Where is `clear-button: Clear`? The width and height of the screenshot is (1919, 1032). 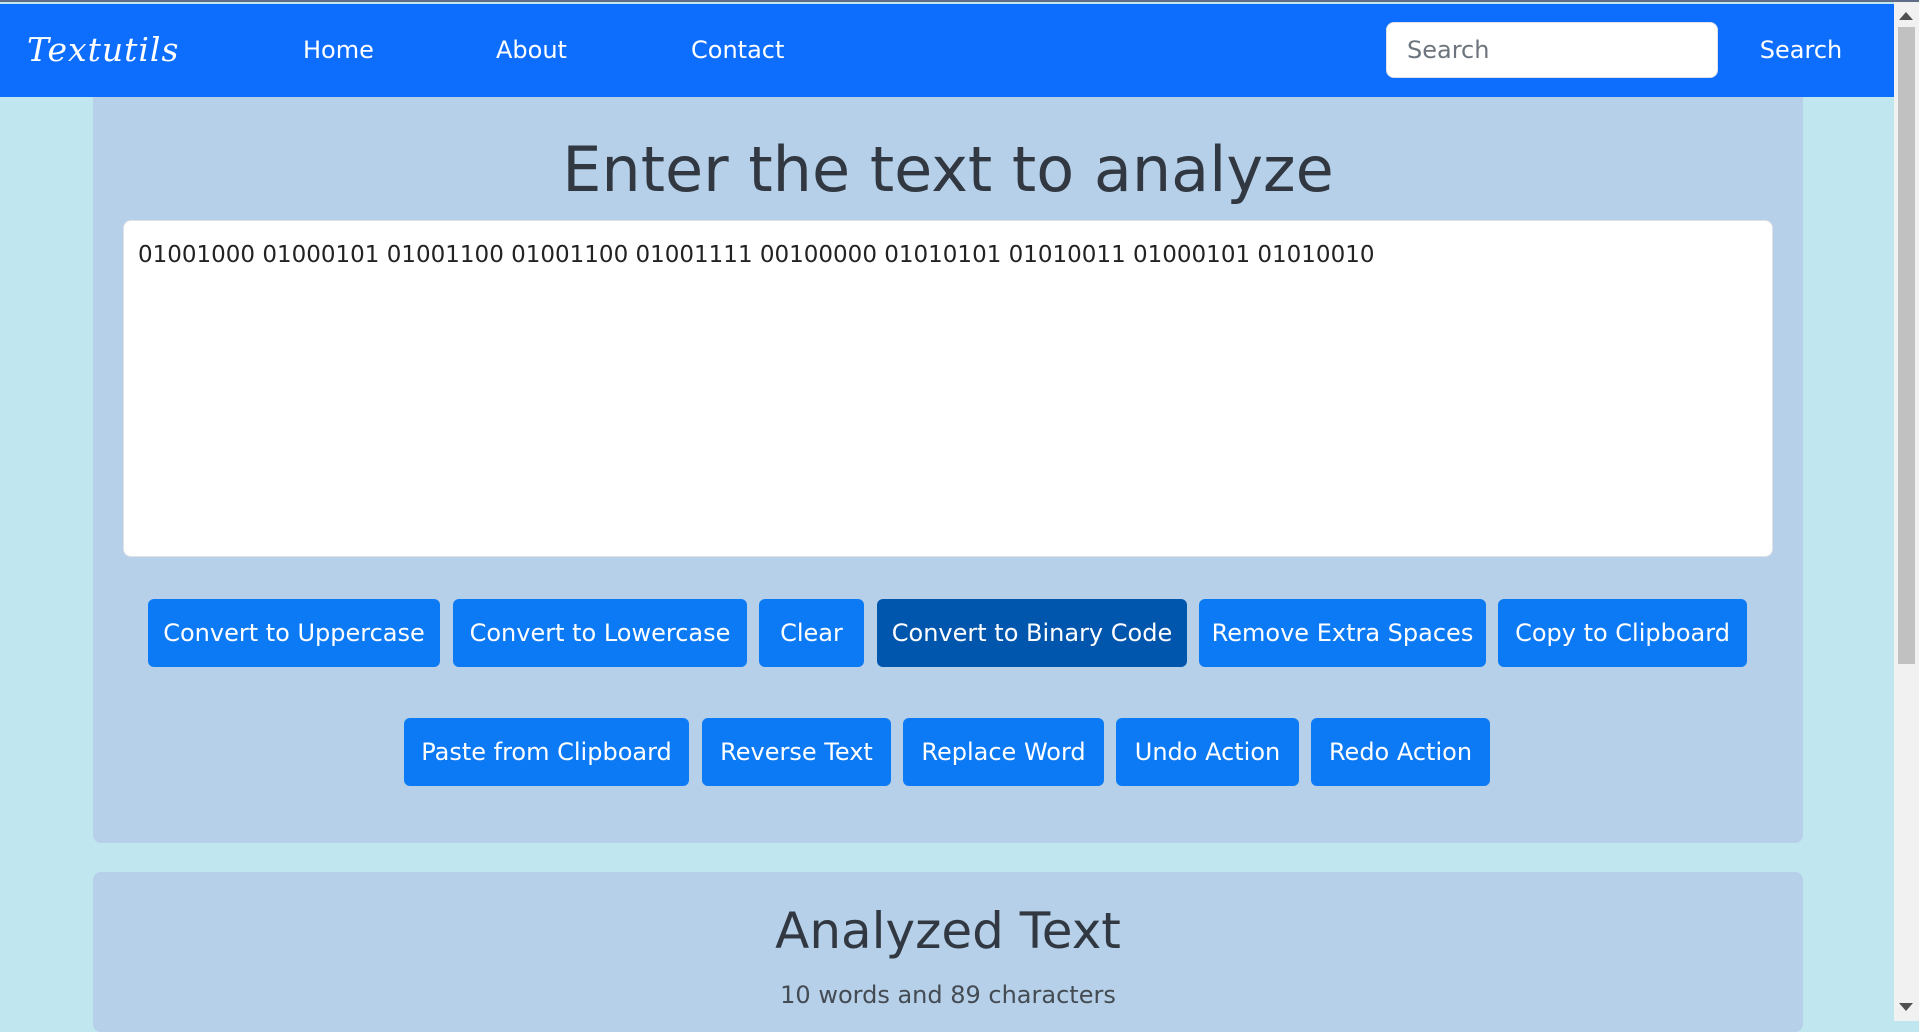
clear-button: Clear is located at coordinates (811, 633).